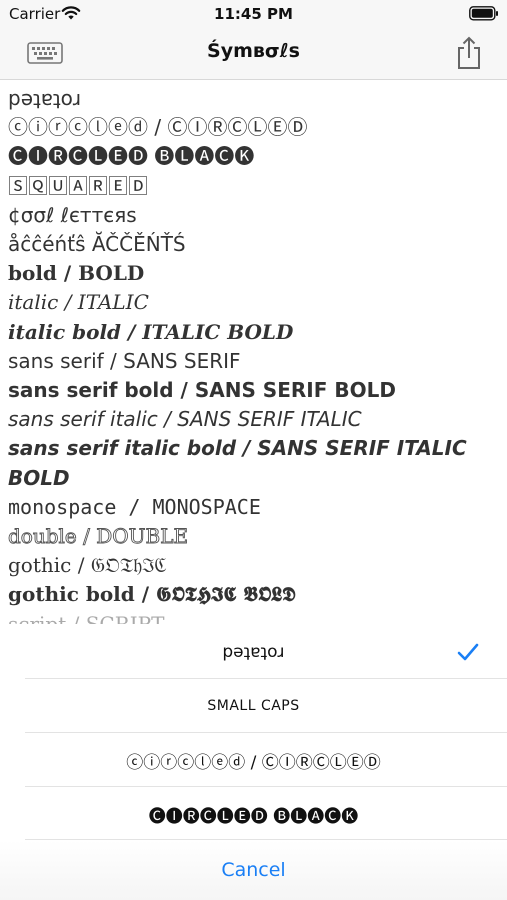 This screenshot has height=900, width=507. I want to click on checkmark-icon, so click(468, 652).